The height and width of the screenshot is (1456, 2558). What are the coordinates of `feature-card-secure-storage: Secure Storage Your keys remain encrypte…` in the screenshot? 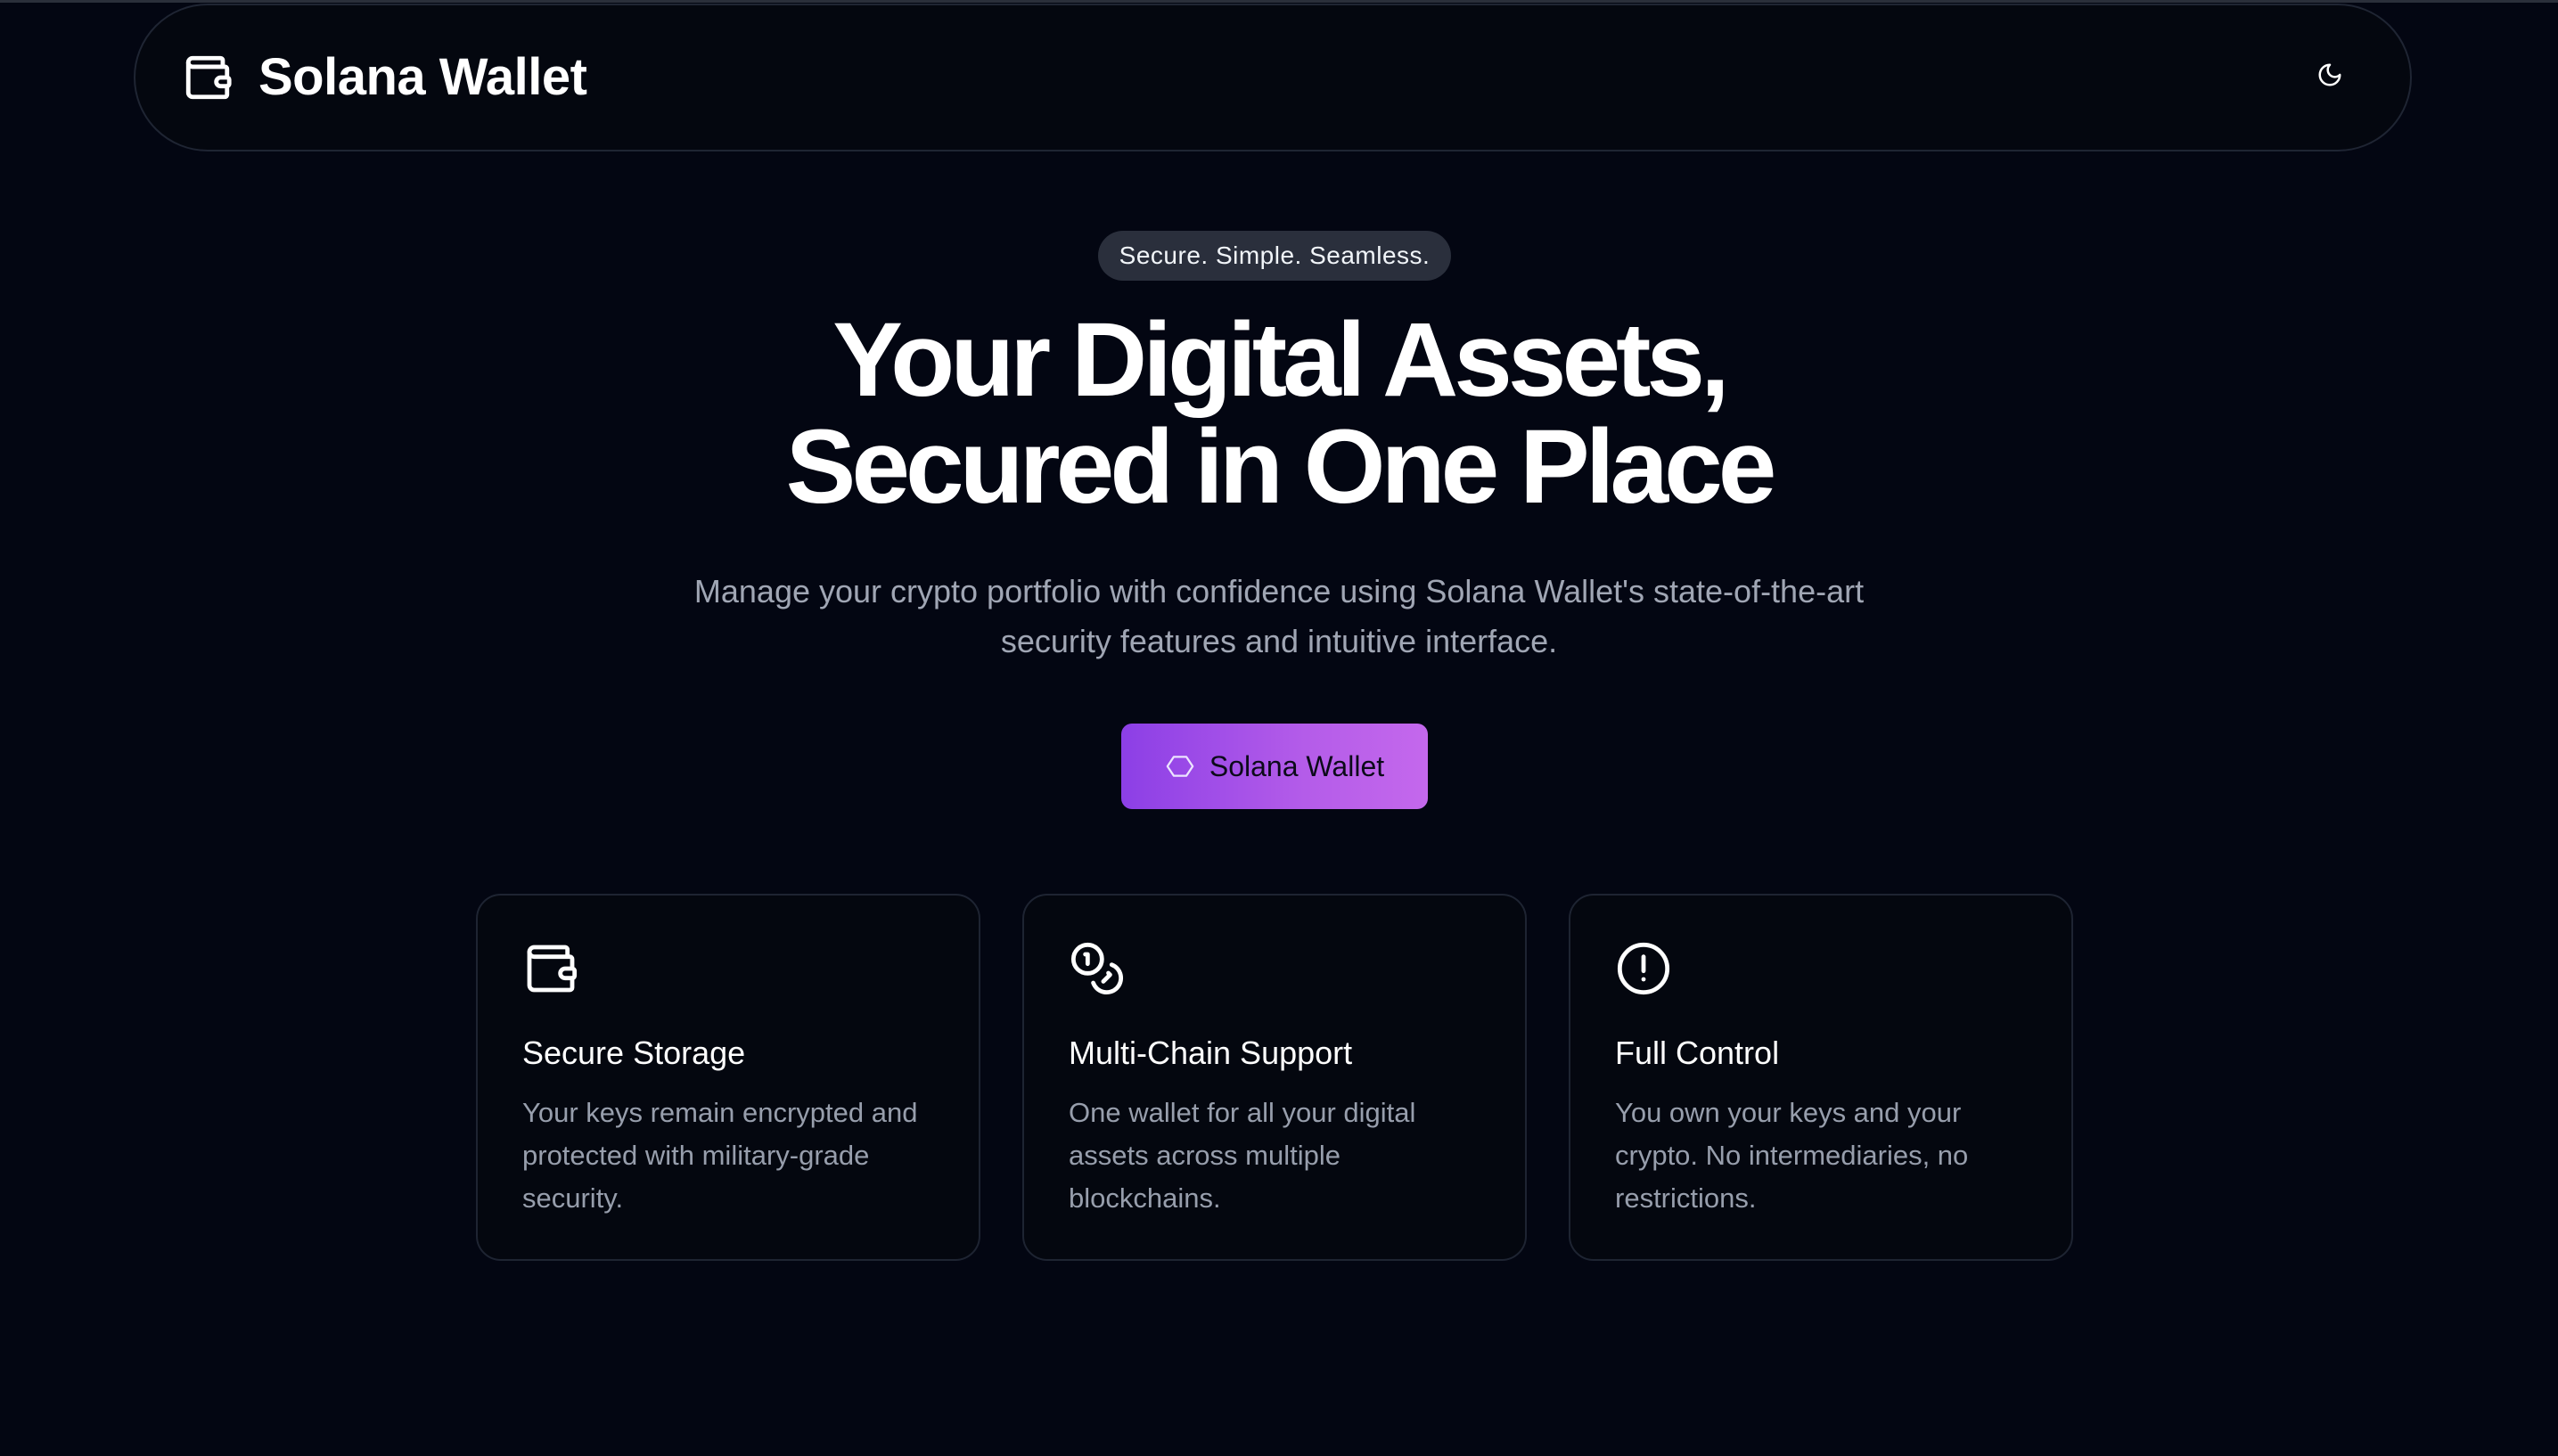 It's located at (728, 1078).